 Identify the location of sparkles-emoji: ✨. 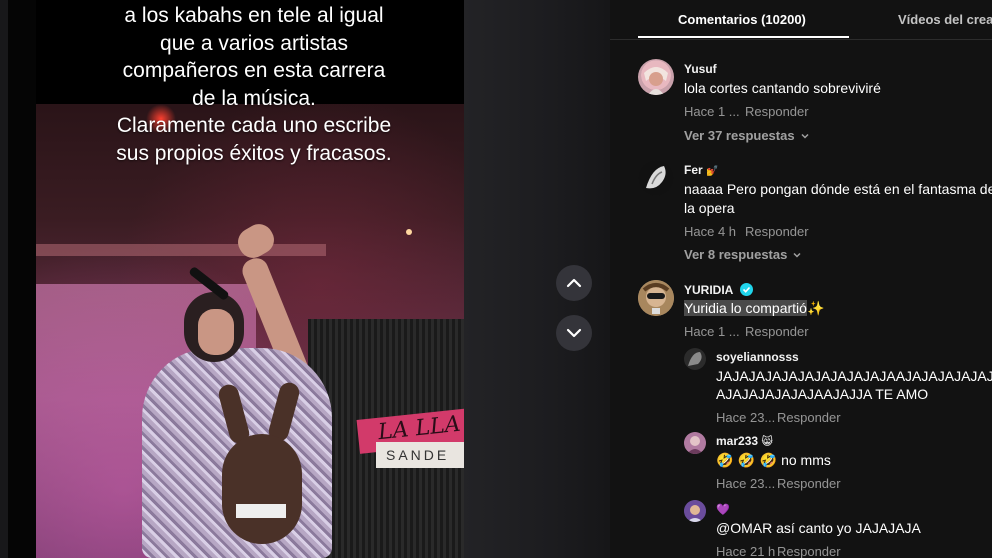
(815, 309).